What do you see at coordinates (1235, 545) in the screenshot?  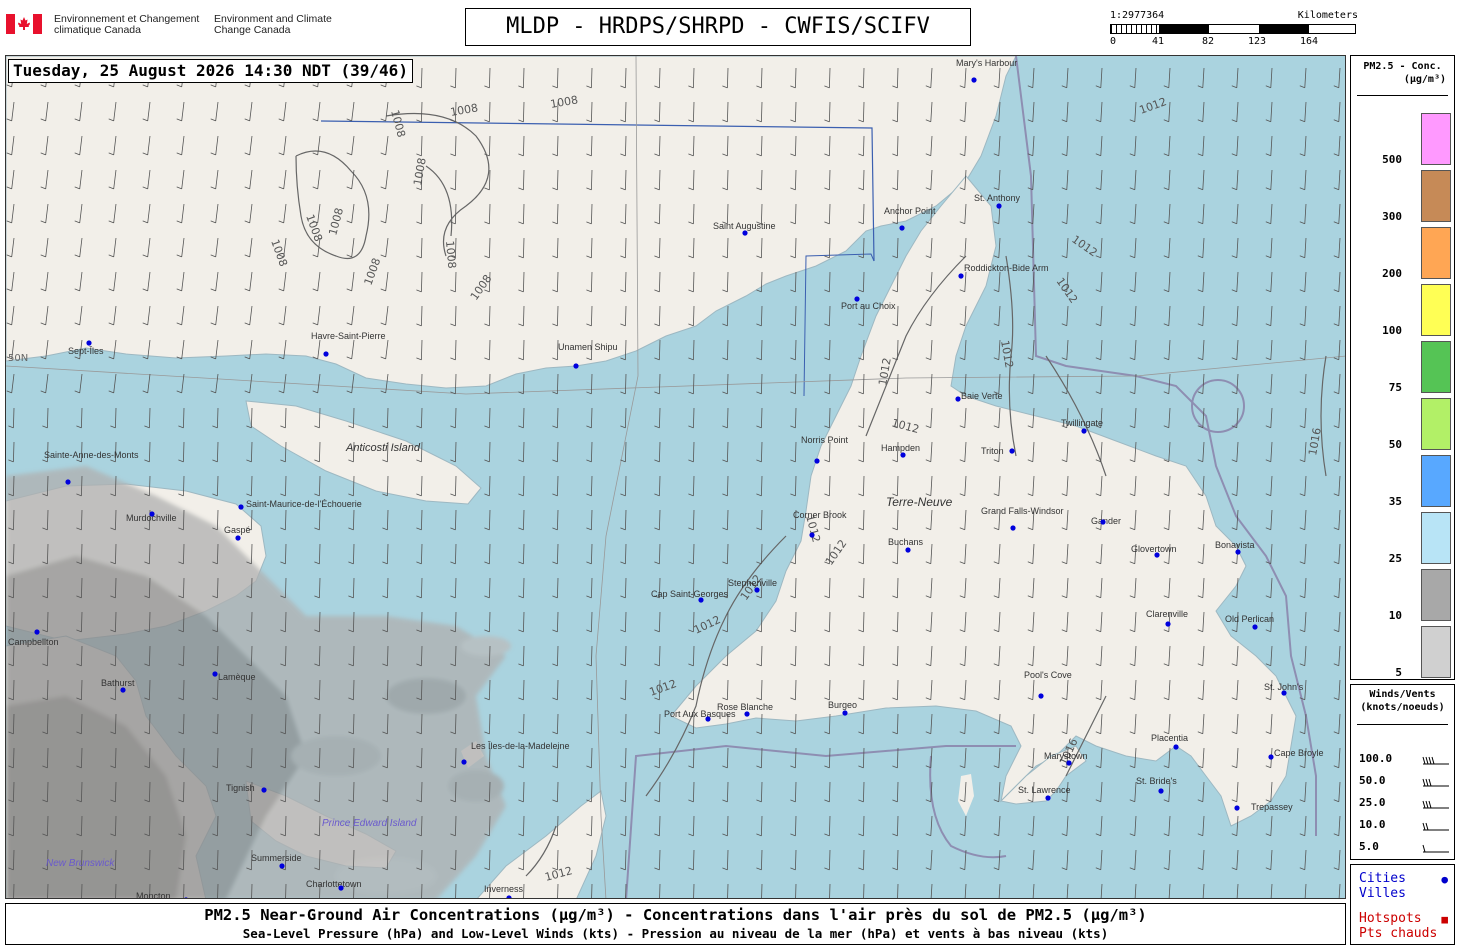 I see `city-label: Bonavista` at bounding box center [1235, 545].